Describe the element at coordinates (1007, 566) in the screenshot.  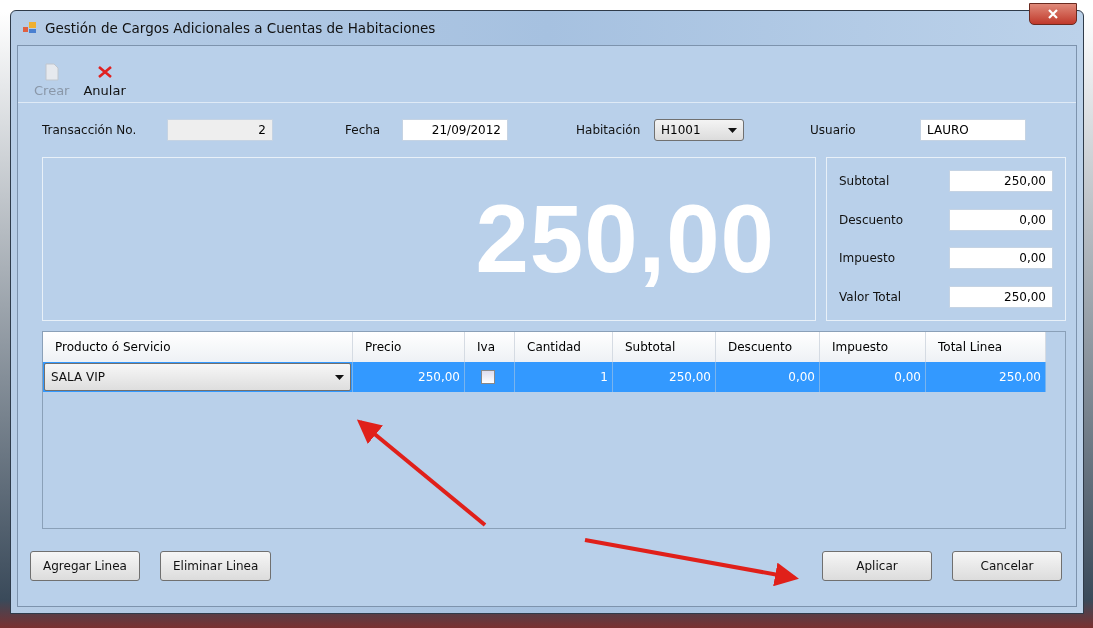
I see `dialog-button: Cancelar` at that location.